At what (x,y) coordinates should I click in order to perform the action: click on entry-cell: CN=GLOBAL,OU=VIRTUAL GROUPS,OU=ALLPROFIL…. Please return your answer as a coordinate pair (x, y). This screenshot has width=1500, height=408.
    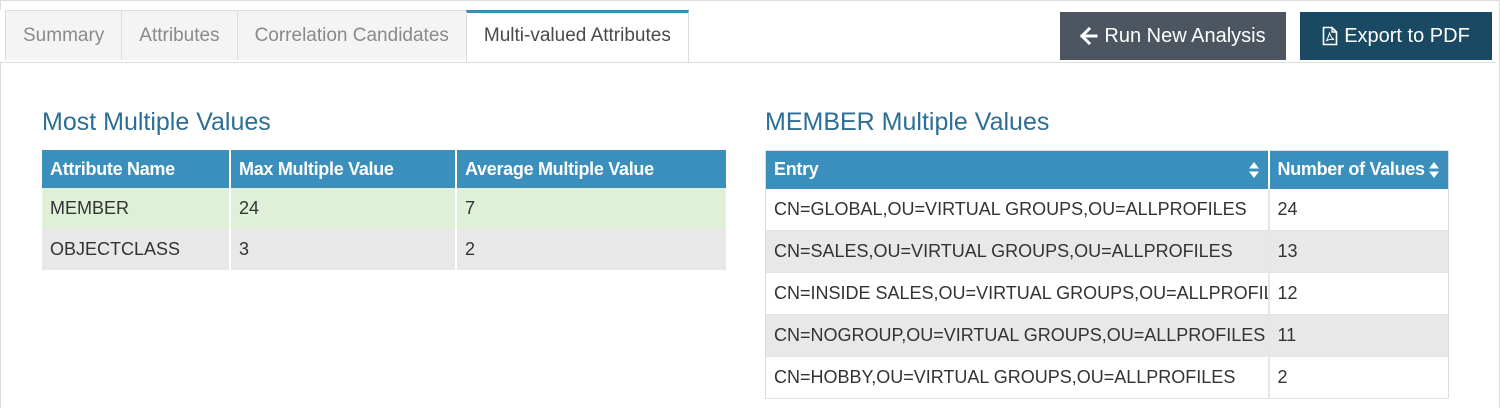
    Looking at the image, I should click on (1017, 209).